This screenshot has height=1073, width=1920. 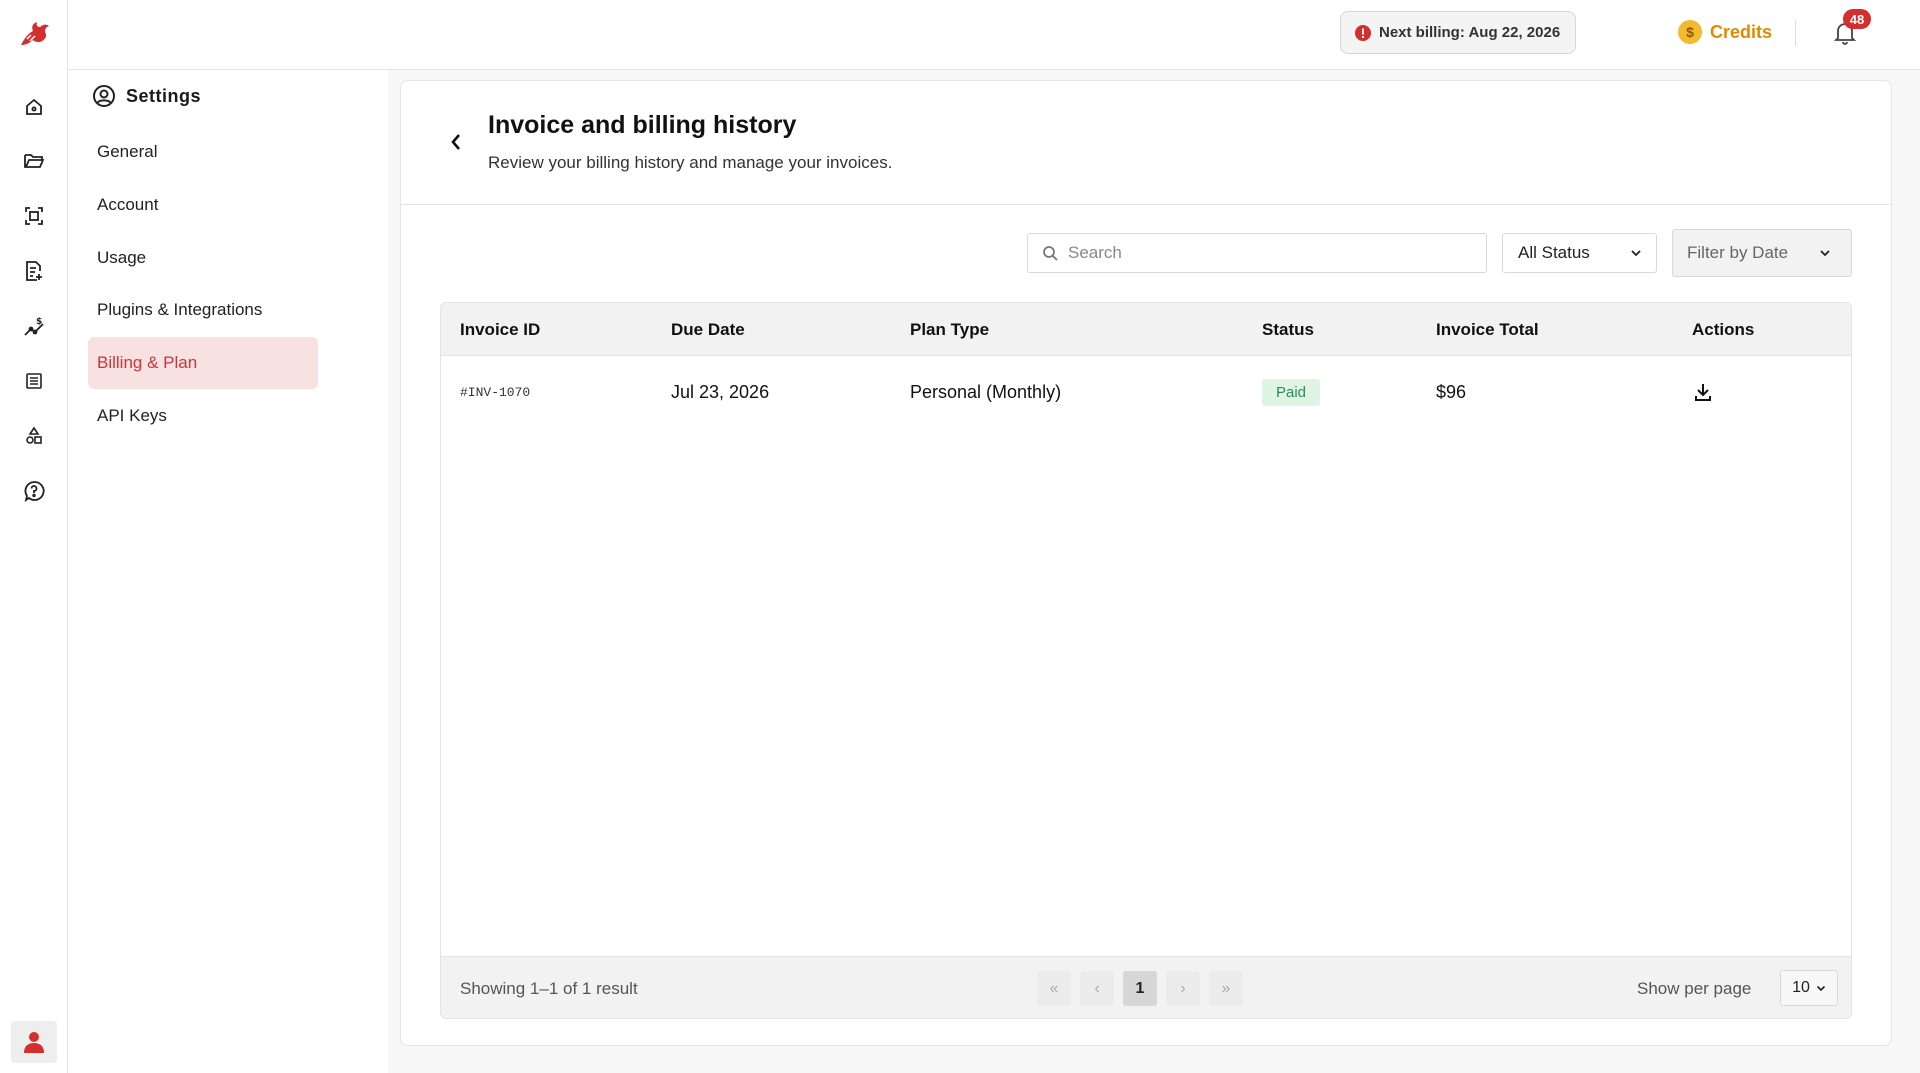 I want to click on next-page-button: ›, so click(x=1183, y=988).